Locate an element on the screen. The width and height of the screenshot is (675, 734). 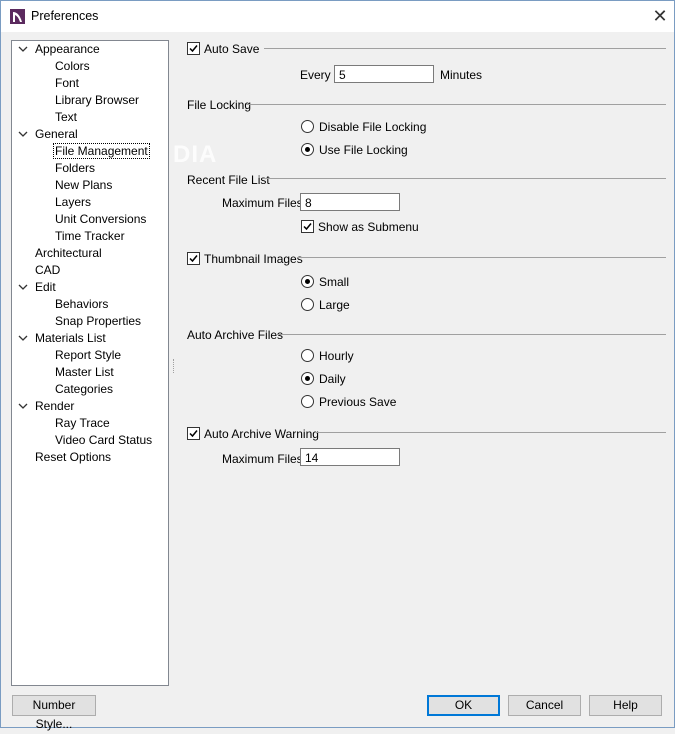
use-file-locking-radio is located at coordinates (307, 149).